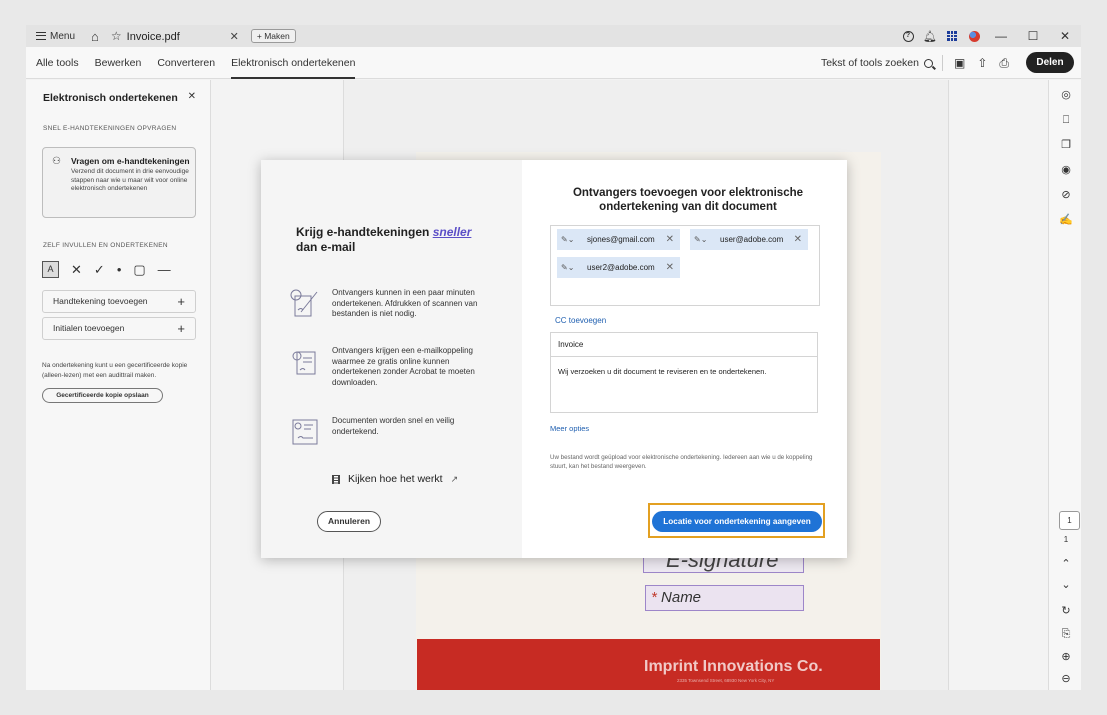 The image size is (1107, 715). I want to click on recipient-chip: ✎⌄ user2@adobe.com ✕, so click(618, 267).